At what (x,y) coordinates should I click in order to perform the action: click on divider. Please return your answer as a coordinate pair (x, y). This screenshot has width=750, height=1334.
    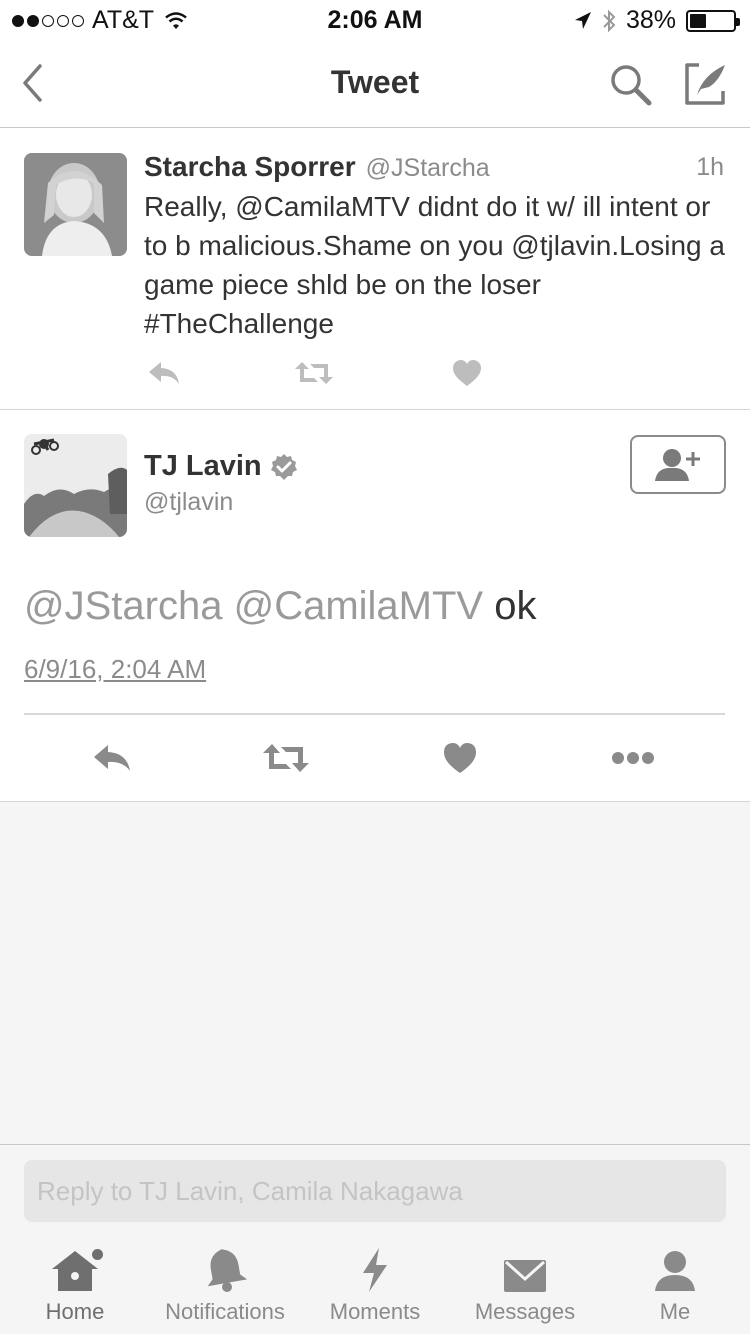
    Looking at the image, I should click on (374, 714).